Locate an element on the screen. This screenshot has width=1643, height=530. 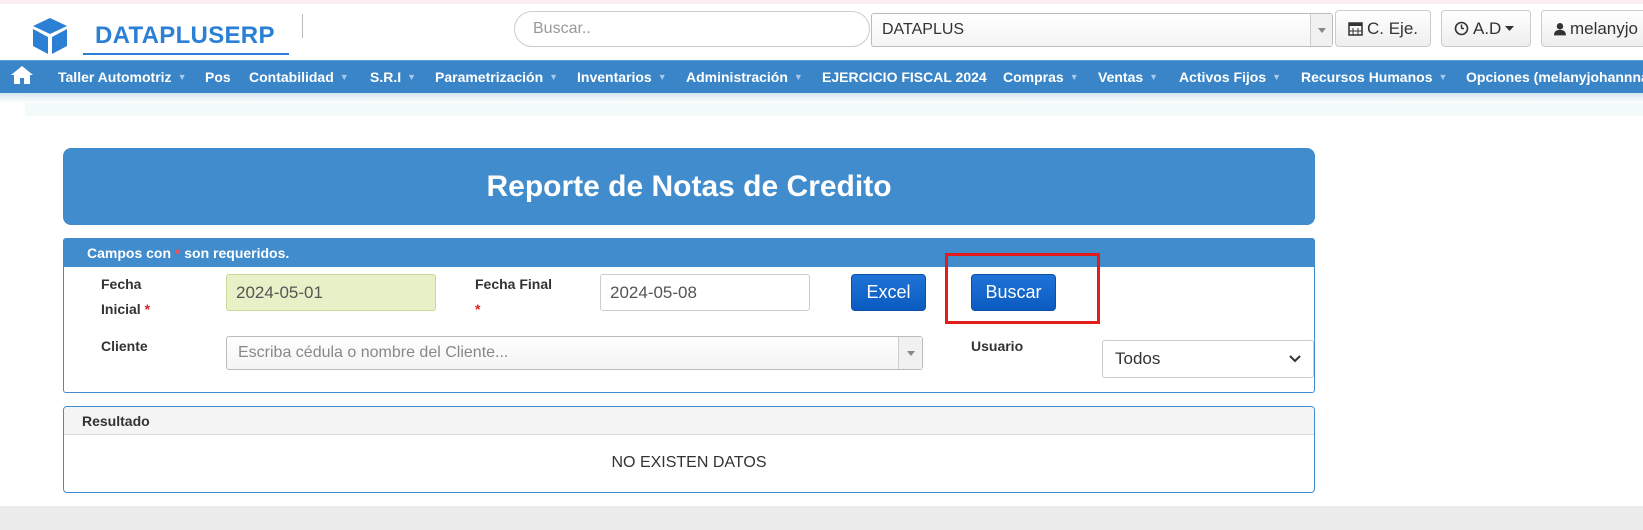
page-title: Reporte de Notas de Credito is located at coordinates (689, 186).